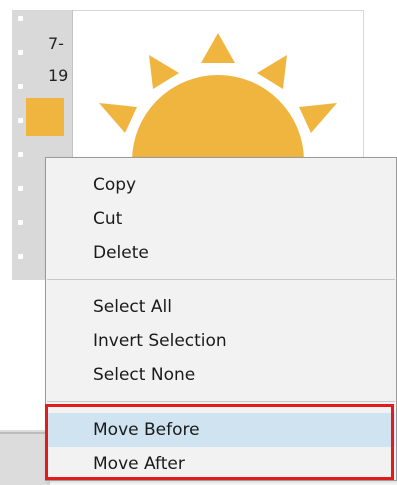  Describe the element at coordinates (45, 117) in the screenshot. I see `frame-thumbnail` at that location.